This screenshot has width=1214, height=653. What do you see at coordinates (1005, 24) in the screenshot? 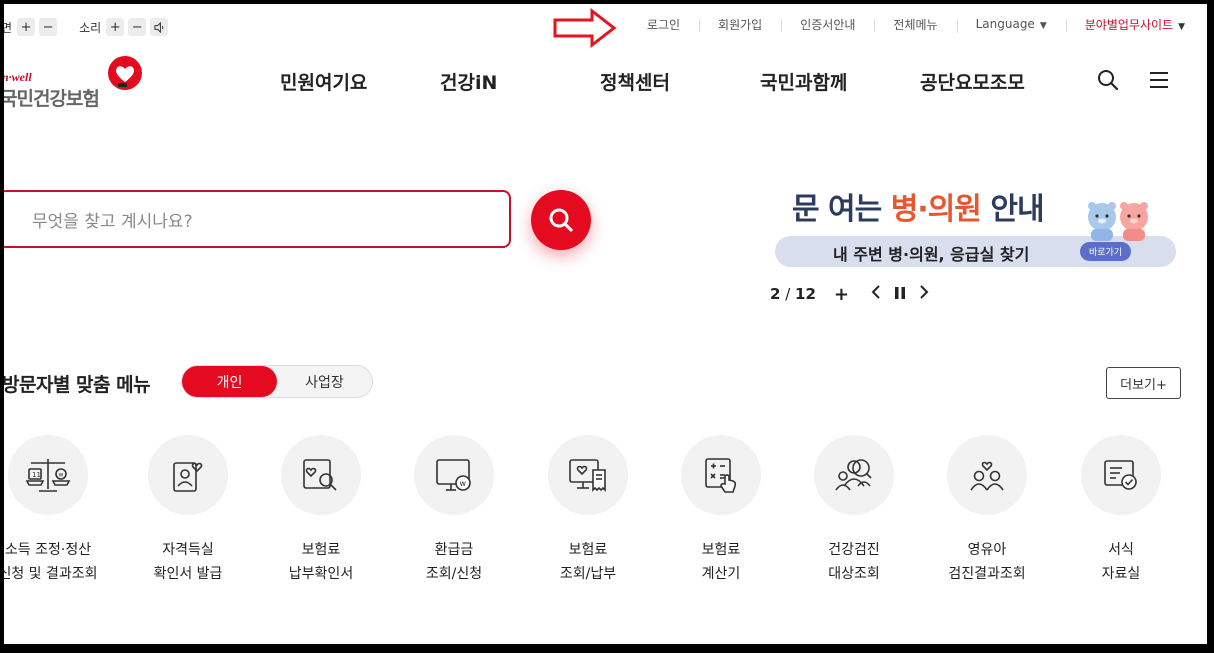
I see `language-label: Language` at bounding box center [1005, 24].